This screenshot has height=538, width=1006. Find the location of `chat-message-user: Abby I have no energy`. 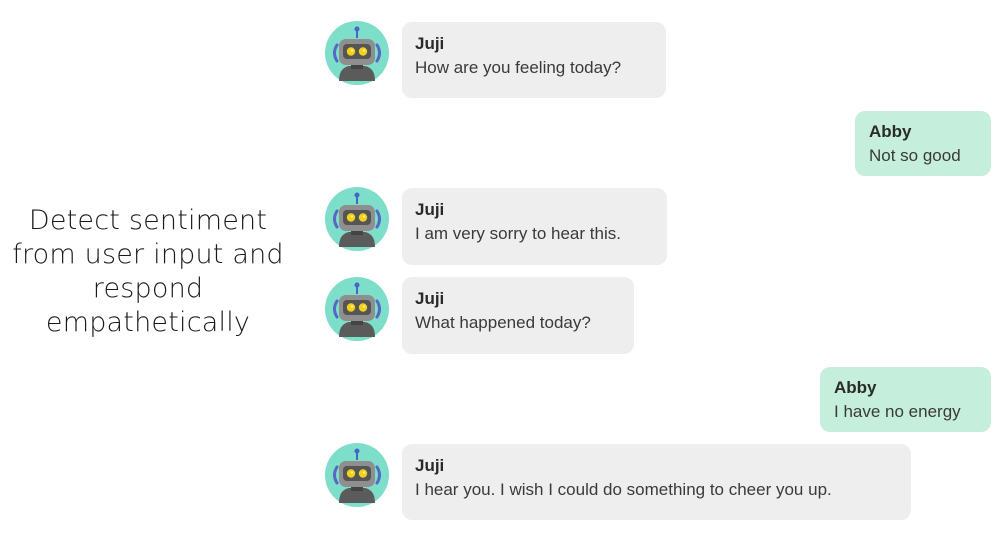

chat-message-user: Abby I have no energy is located at coordinates (905, 399).